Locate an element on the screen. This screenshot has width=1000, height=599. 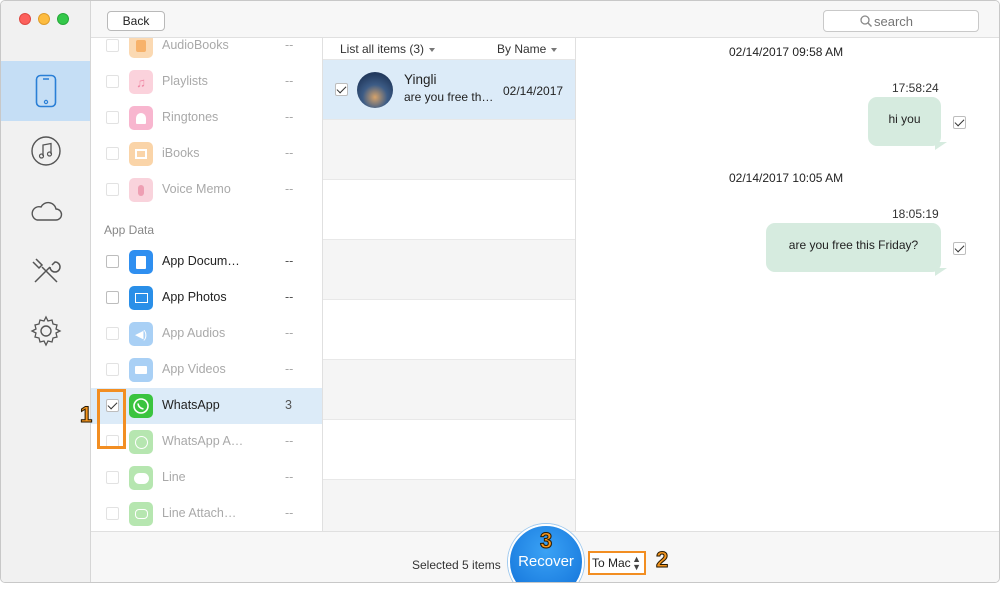
rail-item-device is located at coordinates (45, 91).